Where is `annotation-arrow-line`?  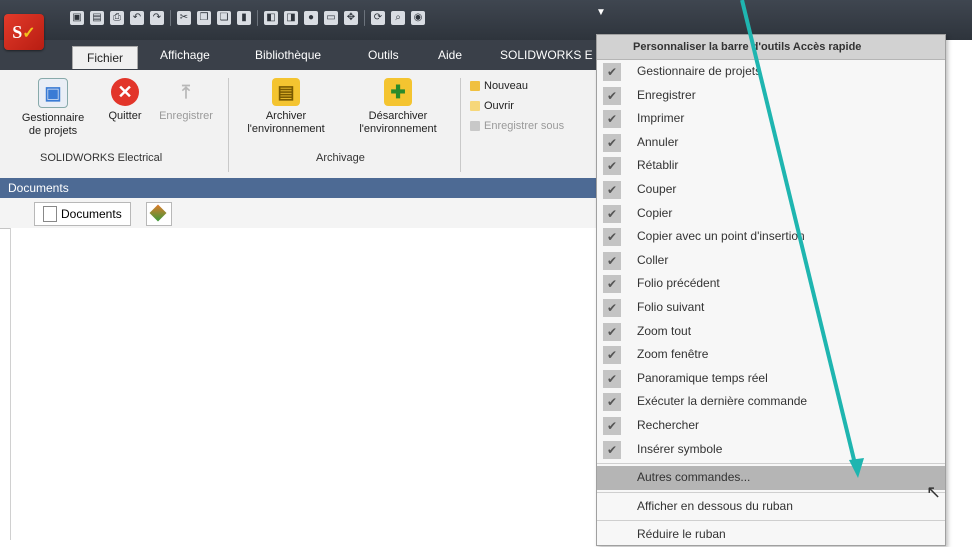 annotation-arrow-line is located at coordinates (799, 234).